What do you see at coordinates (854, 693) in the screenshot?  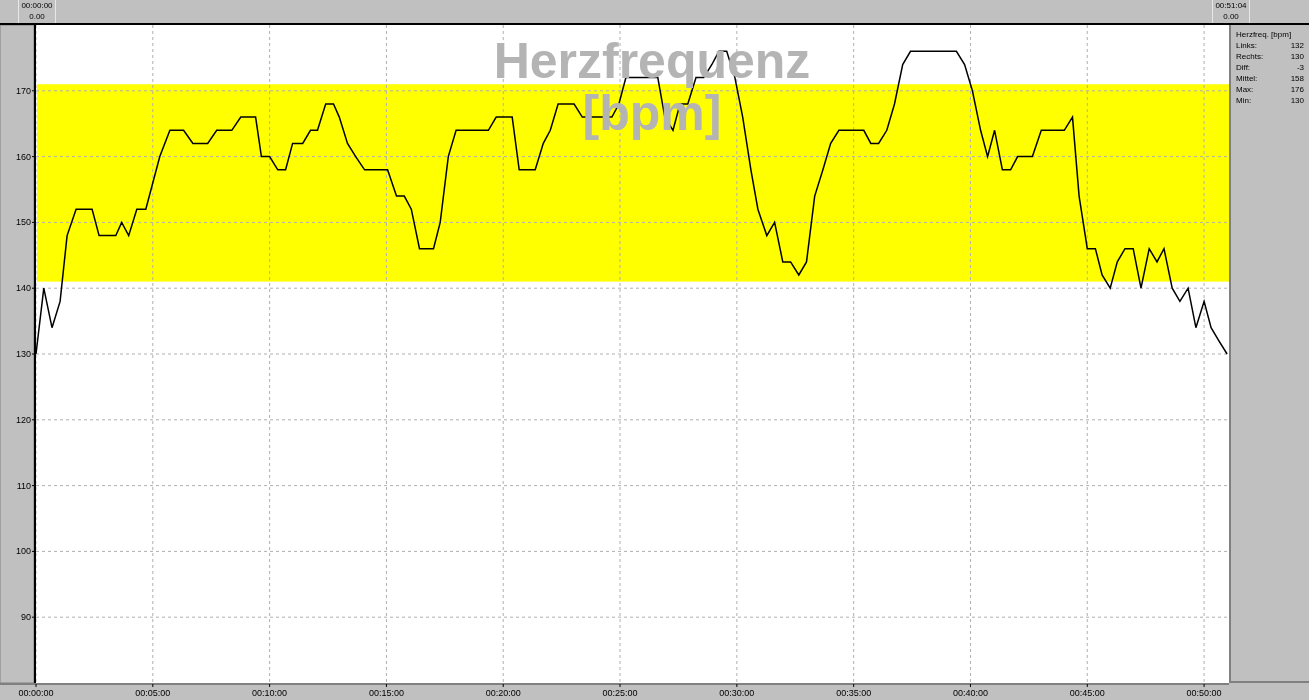 I see `x-tick-label: 00:35:00` at bounding box center [854, 693].